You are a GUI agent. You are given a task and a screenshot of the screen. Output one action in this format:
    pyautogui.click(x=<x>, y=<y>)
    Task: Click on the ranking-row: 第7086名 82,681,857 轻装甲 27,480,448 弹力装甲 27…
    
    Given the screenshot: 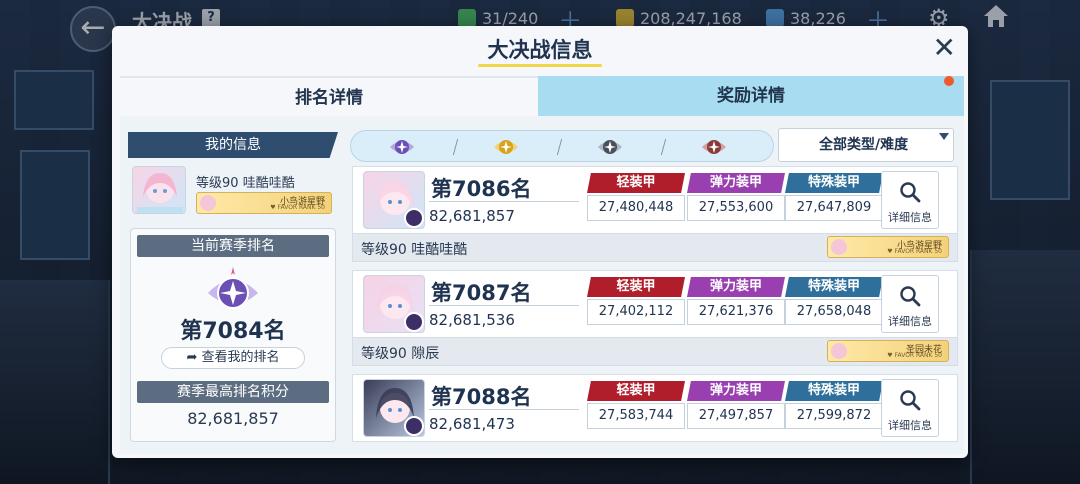 What is the action you would take?
    pyautogui.click(x=655, y=216)
    